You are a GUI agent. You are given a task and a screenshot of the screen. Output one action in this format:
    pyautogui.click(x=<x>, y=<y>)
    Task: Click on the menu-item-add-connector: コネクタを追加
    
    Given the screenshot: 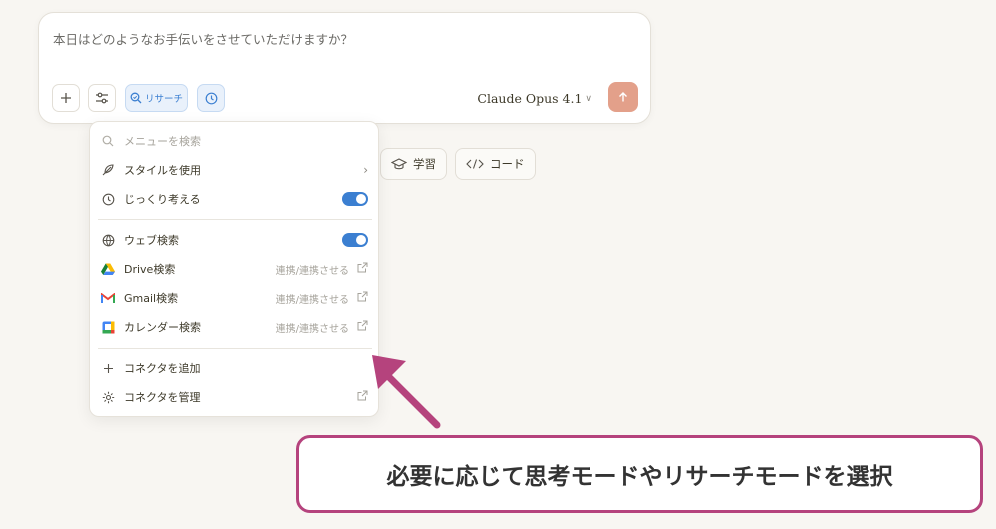 What is the action you would take?
    pyautogui.click(x=234, y=368)
    